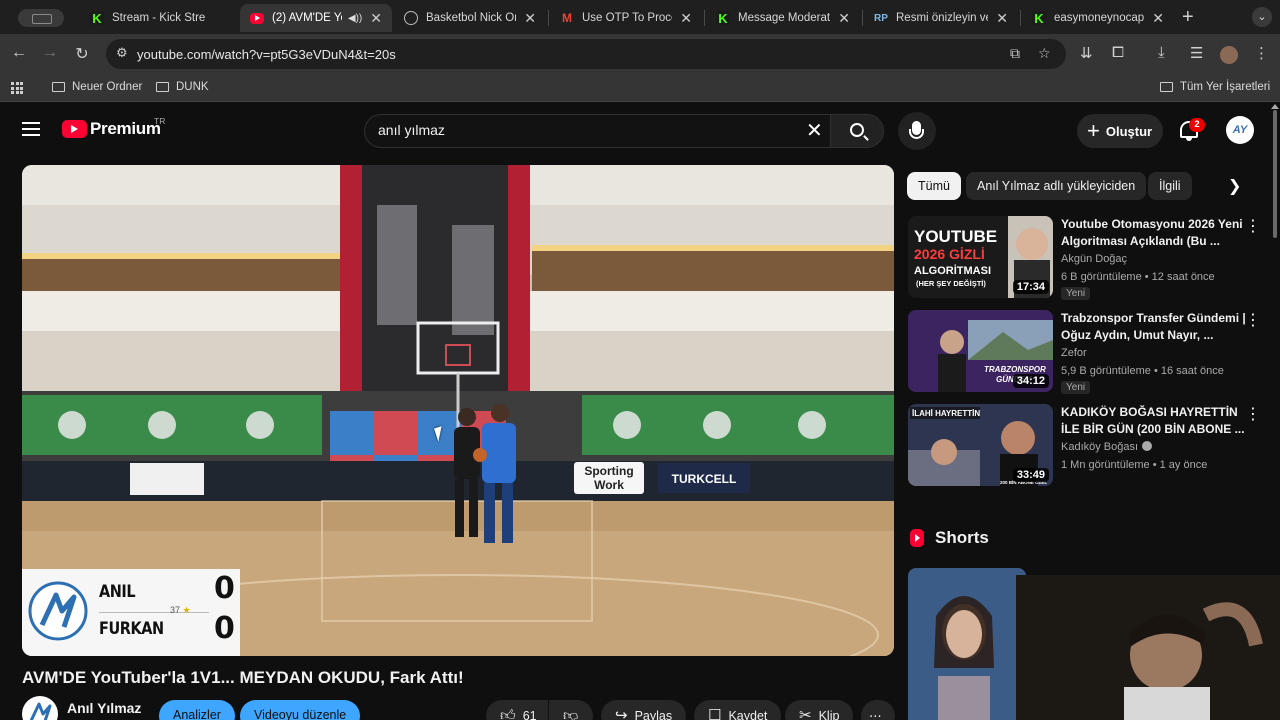 This screenshot has width=1280, height=720. I want to click on share-button: ↪ Paylaş, so click(644, 710).